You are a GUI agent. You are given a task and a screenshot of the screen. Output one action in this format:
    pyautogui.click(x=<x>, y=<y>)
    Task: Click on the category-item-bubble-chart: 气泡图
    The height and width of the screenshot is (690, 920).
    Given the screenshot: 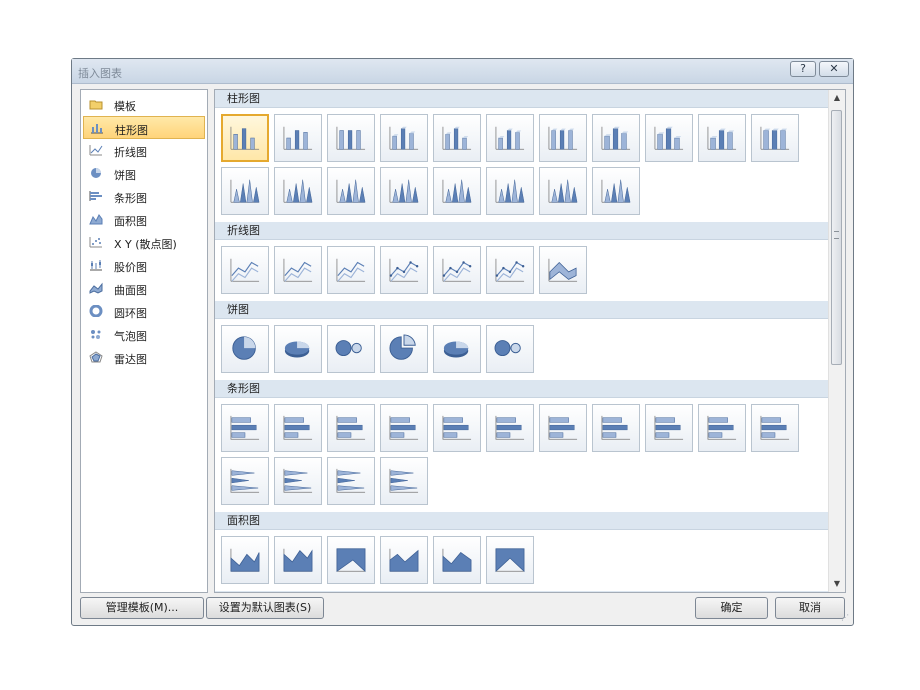 What is the action you would take?
    pyautogui.click(x=144, y=334)
    